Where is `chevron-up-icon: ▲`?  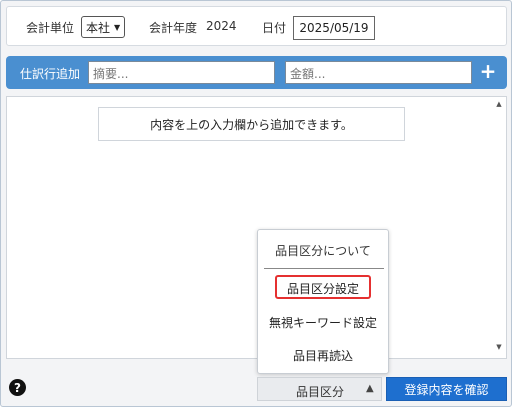 chevron-up-icon: ▲ is located at coordinates (370, 388).